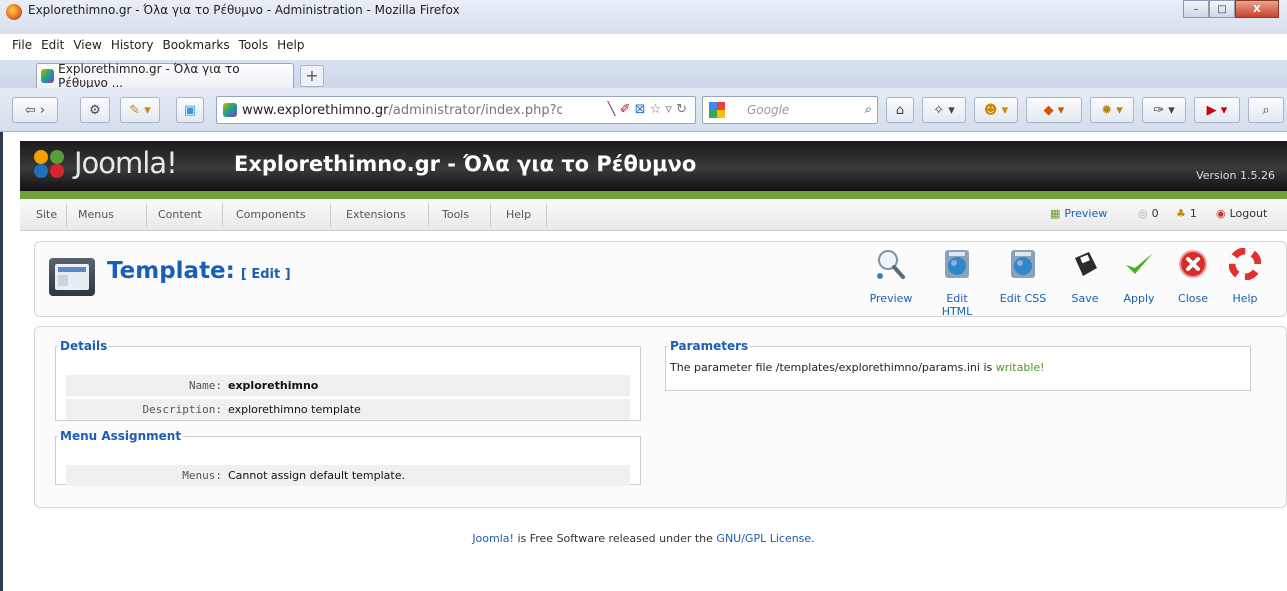  What do you see at coordinates (1020, 367) in the screenshot?
I see `writable-status: writable!` at bounding box center [1020, 367].